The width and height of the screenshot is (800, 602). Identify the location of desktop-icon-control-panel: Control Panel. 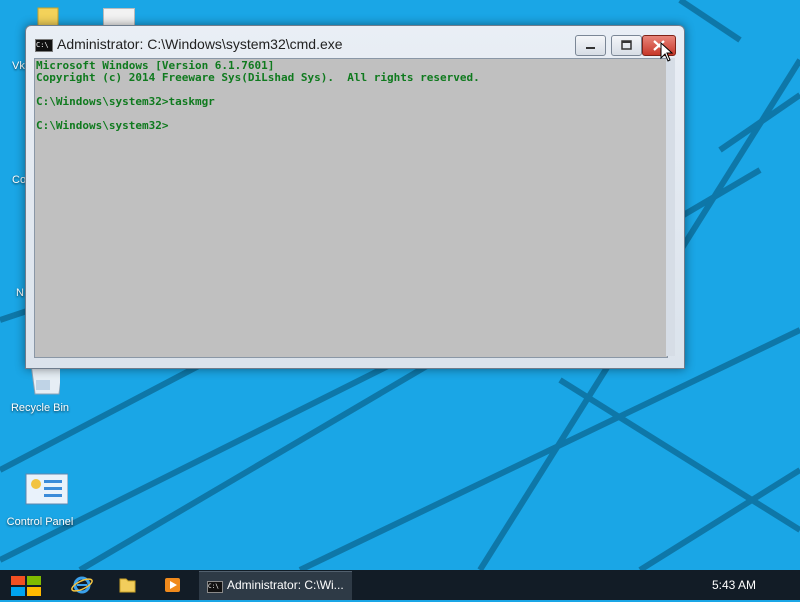
(40, 499).